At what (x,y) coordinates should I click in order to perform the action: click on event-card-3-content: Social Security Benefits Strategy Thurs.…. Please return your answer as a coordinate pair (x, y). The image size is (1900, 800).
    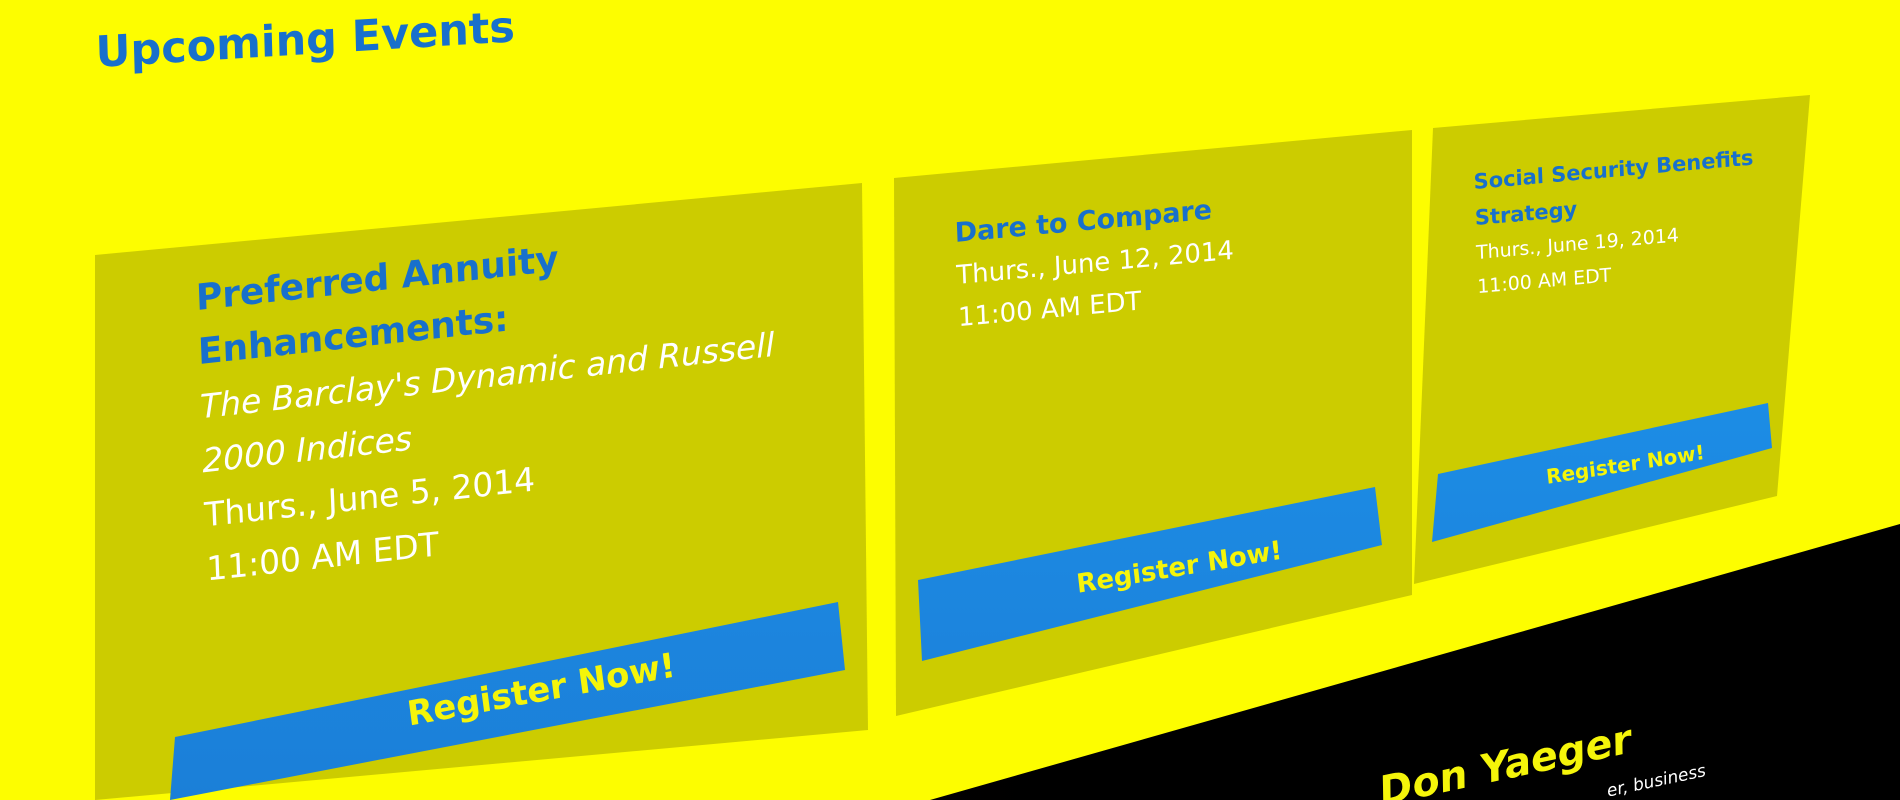
    Looking at the image, I should click on (1615, 222).